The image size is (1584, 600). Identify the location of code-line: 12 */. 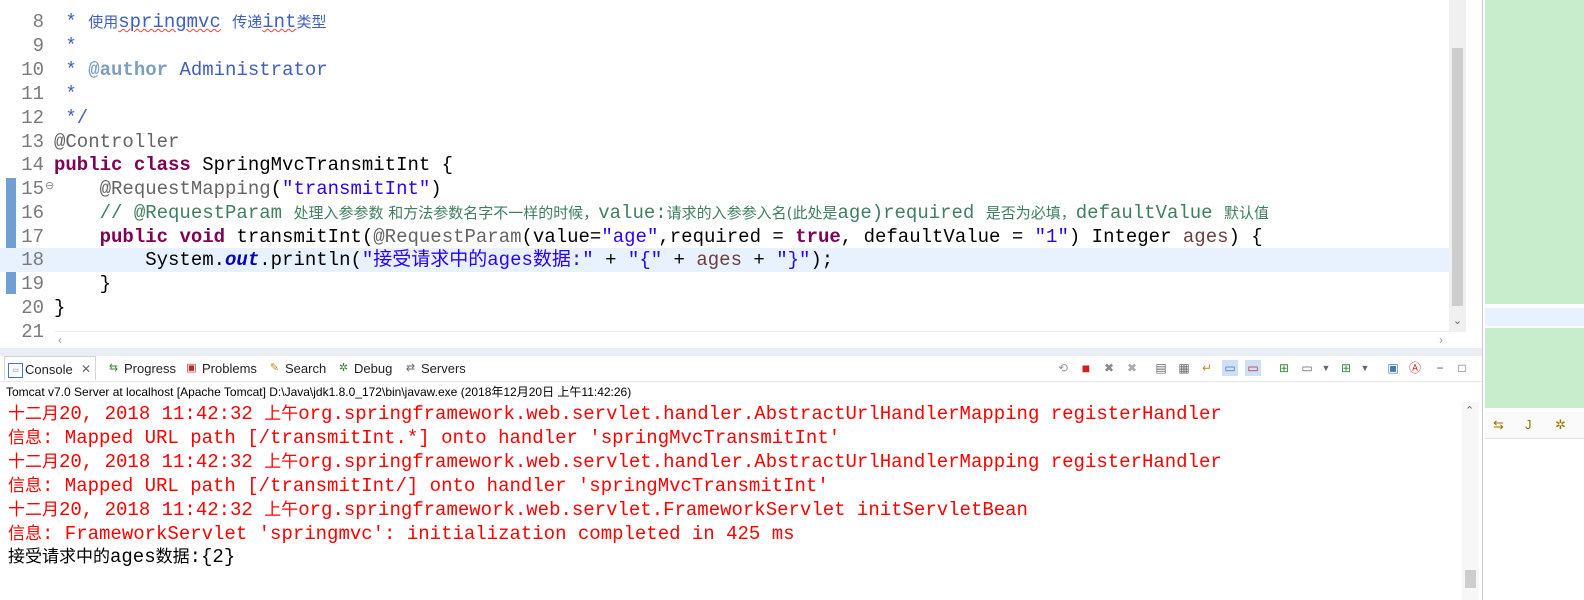
(725, 118).